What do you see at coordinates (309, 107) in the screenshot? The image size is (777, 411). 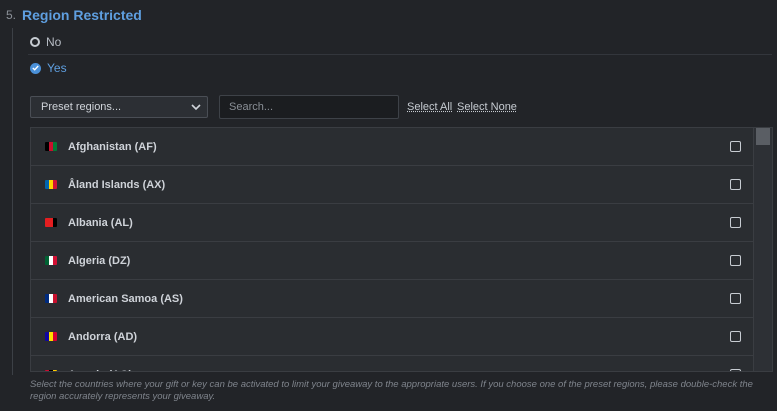 I see `country-search-input` at bounding box center [309, 107].